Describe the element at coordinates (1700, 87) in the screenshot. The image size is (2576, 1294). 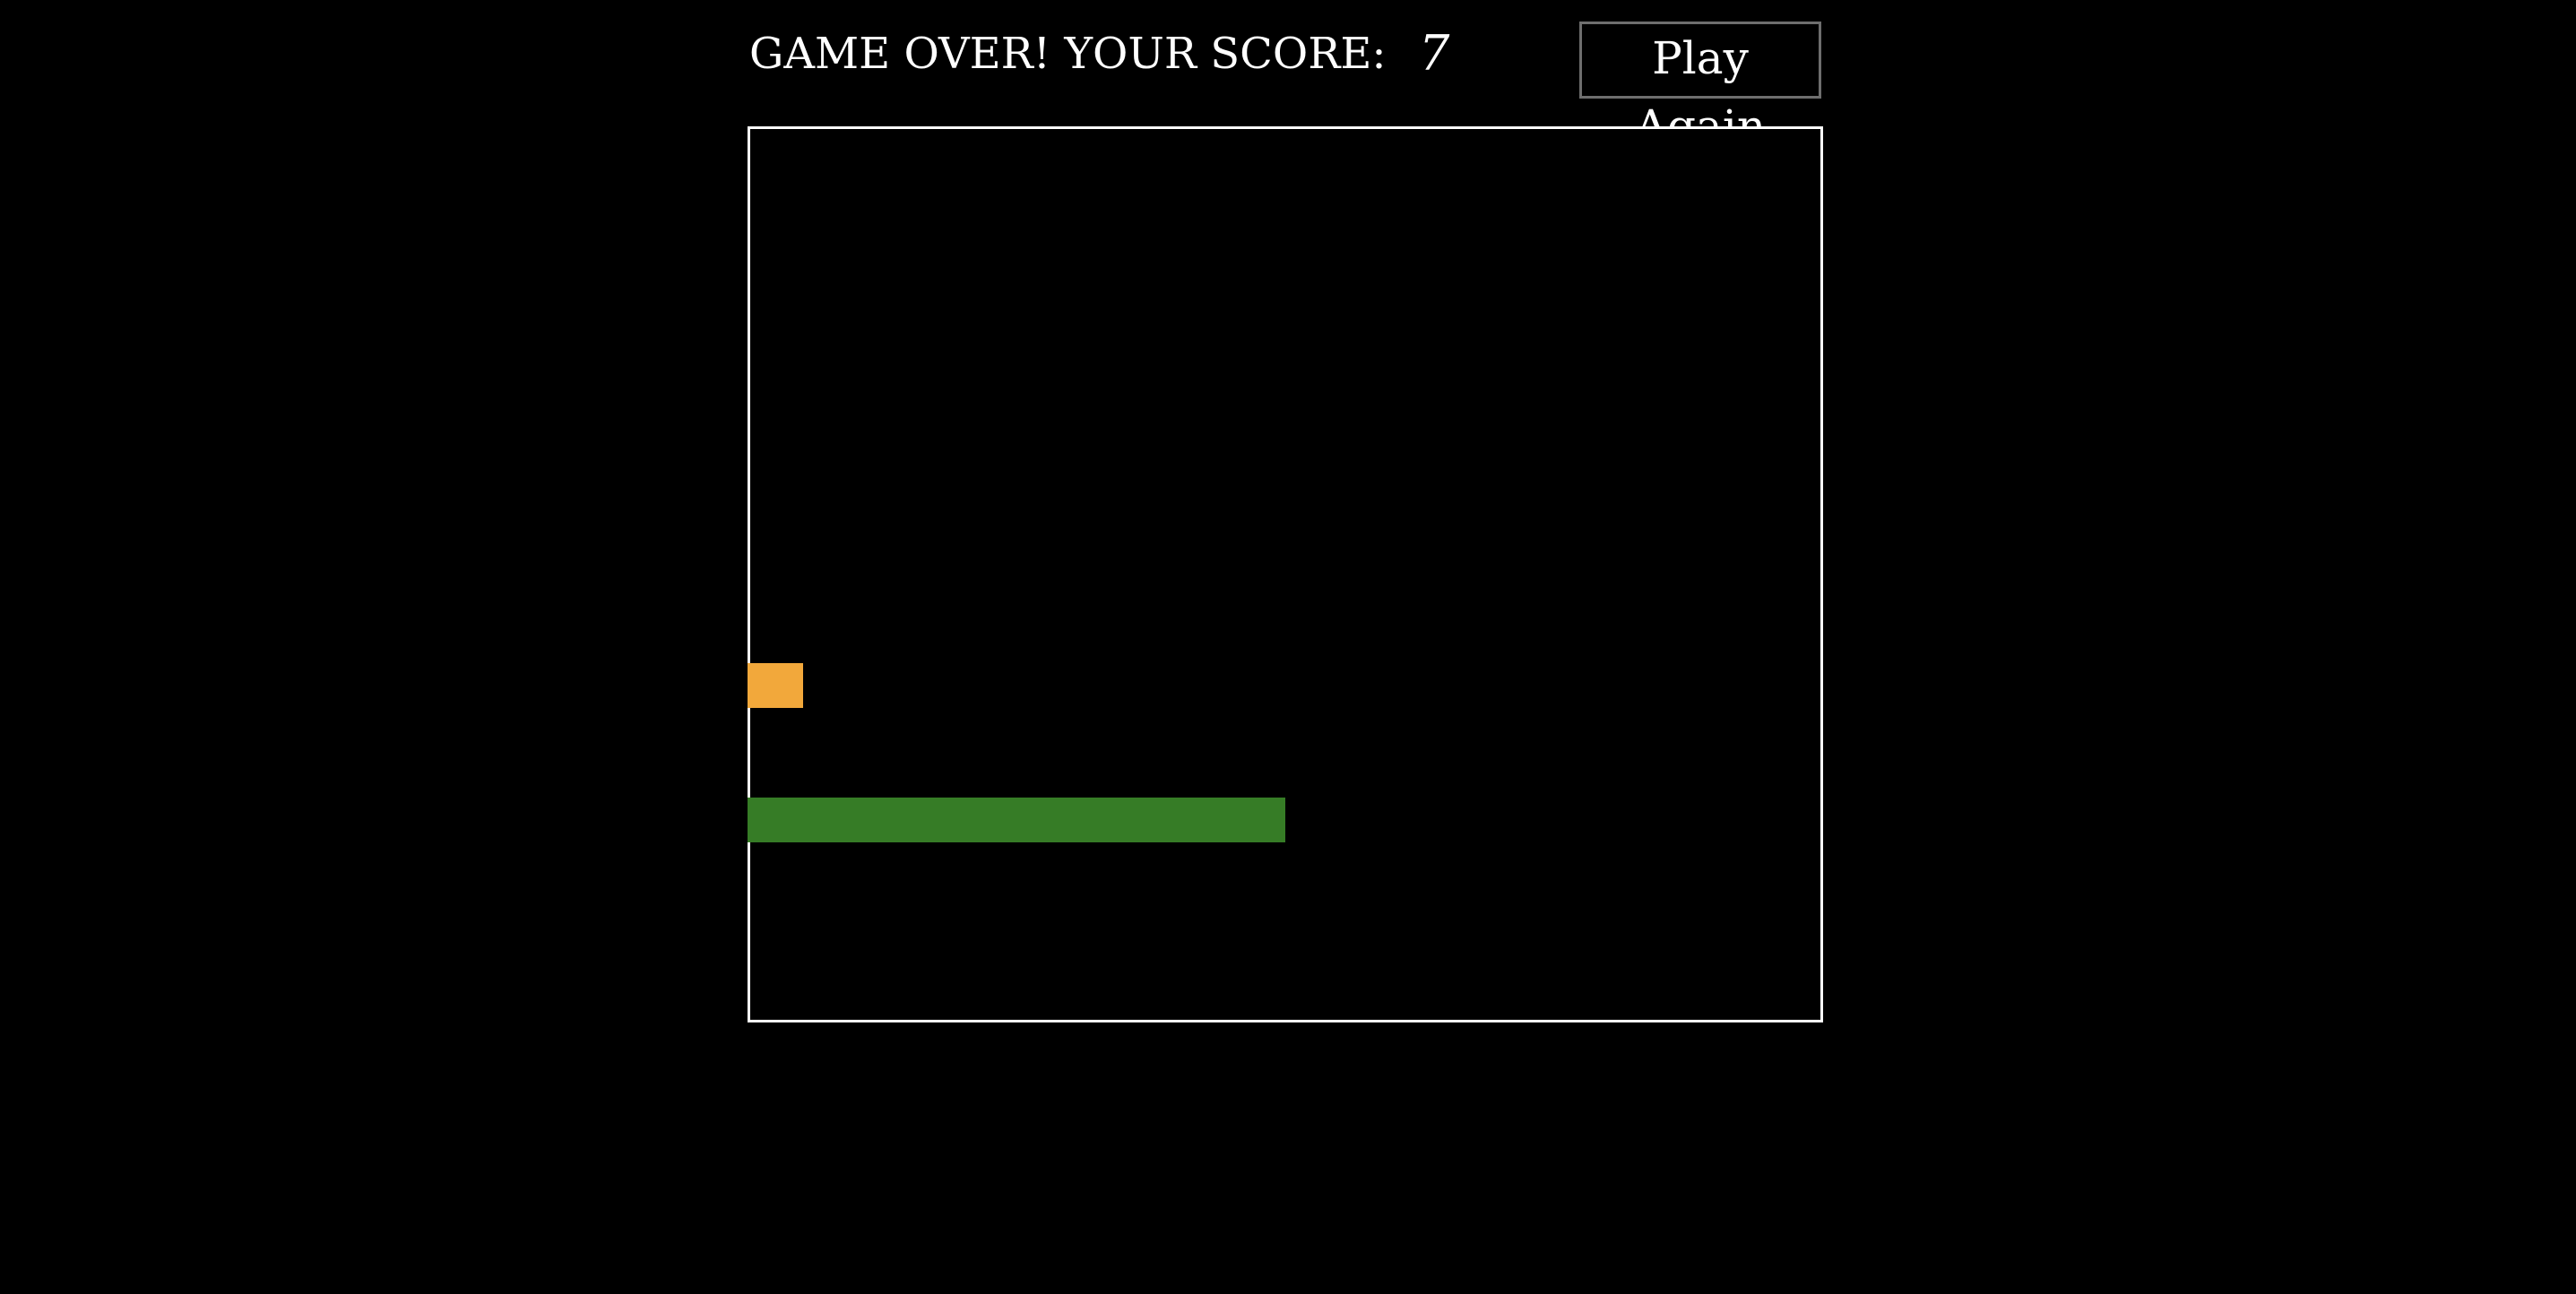
I see `play-again-button: Play Again` at that location.